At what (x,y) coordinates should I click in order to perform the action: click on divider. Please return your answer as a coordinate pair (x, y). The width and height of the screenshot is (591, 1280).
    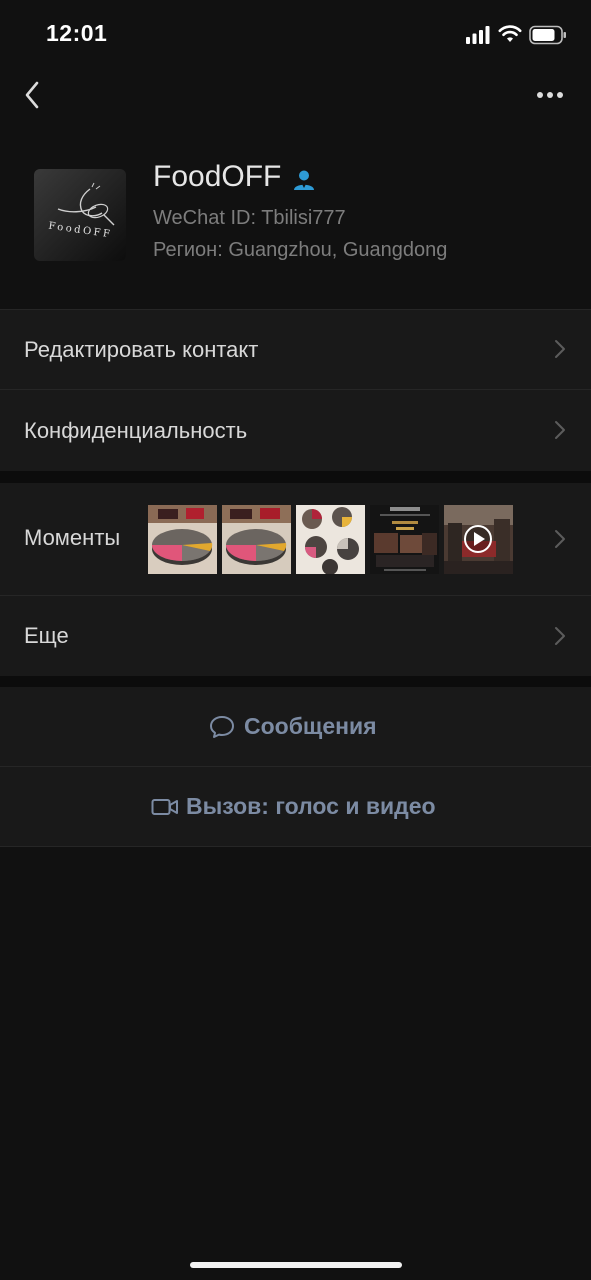
    Looking at the image, I should click on (295, 846).